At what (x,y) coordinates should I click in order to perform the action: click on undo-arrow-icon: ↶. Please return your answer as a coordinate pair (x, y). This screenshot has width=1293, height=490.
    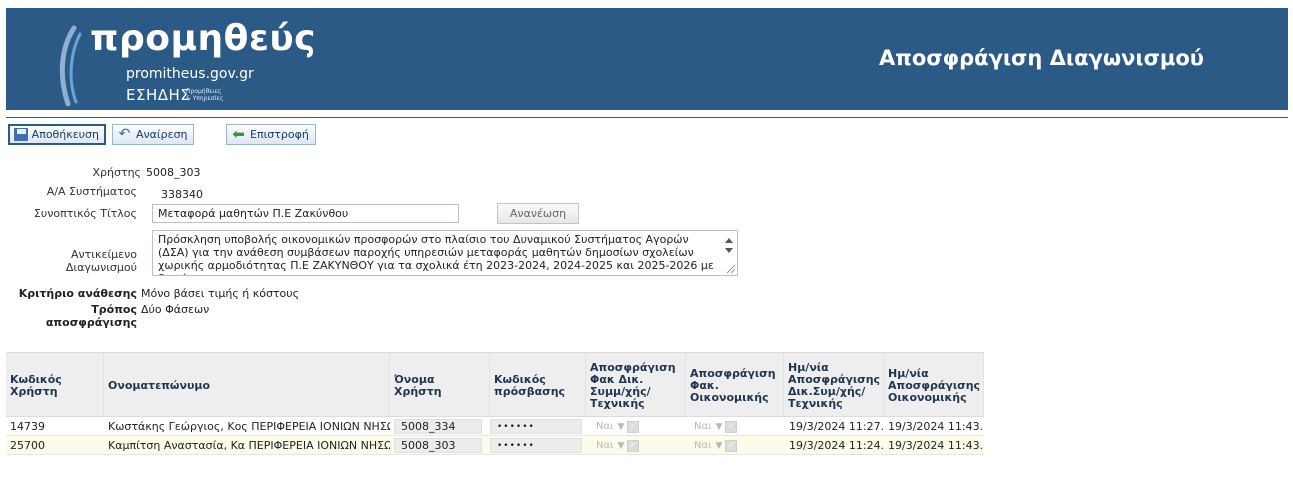
    Looking at the image, I should click on (124, 134).